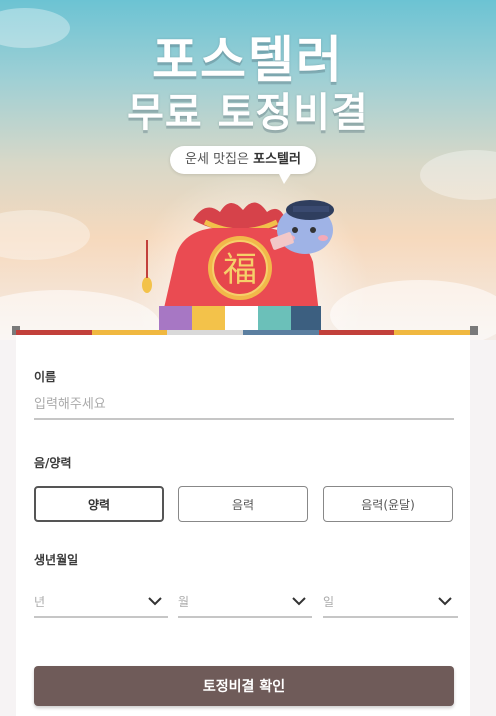 Image resolution: width=496 pixels, height=716 pixels. Describe the element at coordinates (56, 560) in the screenshot. I see `birth-date-label: 생년월일` at that location.